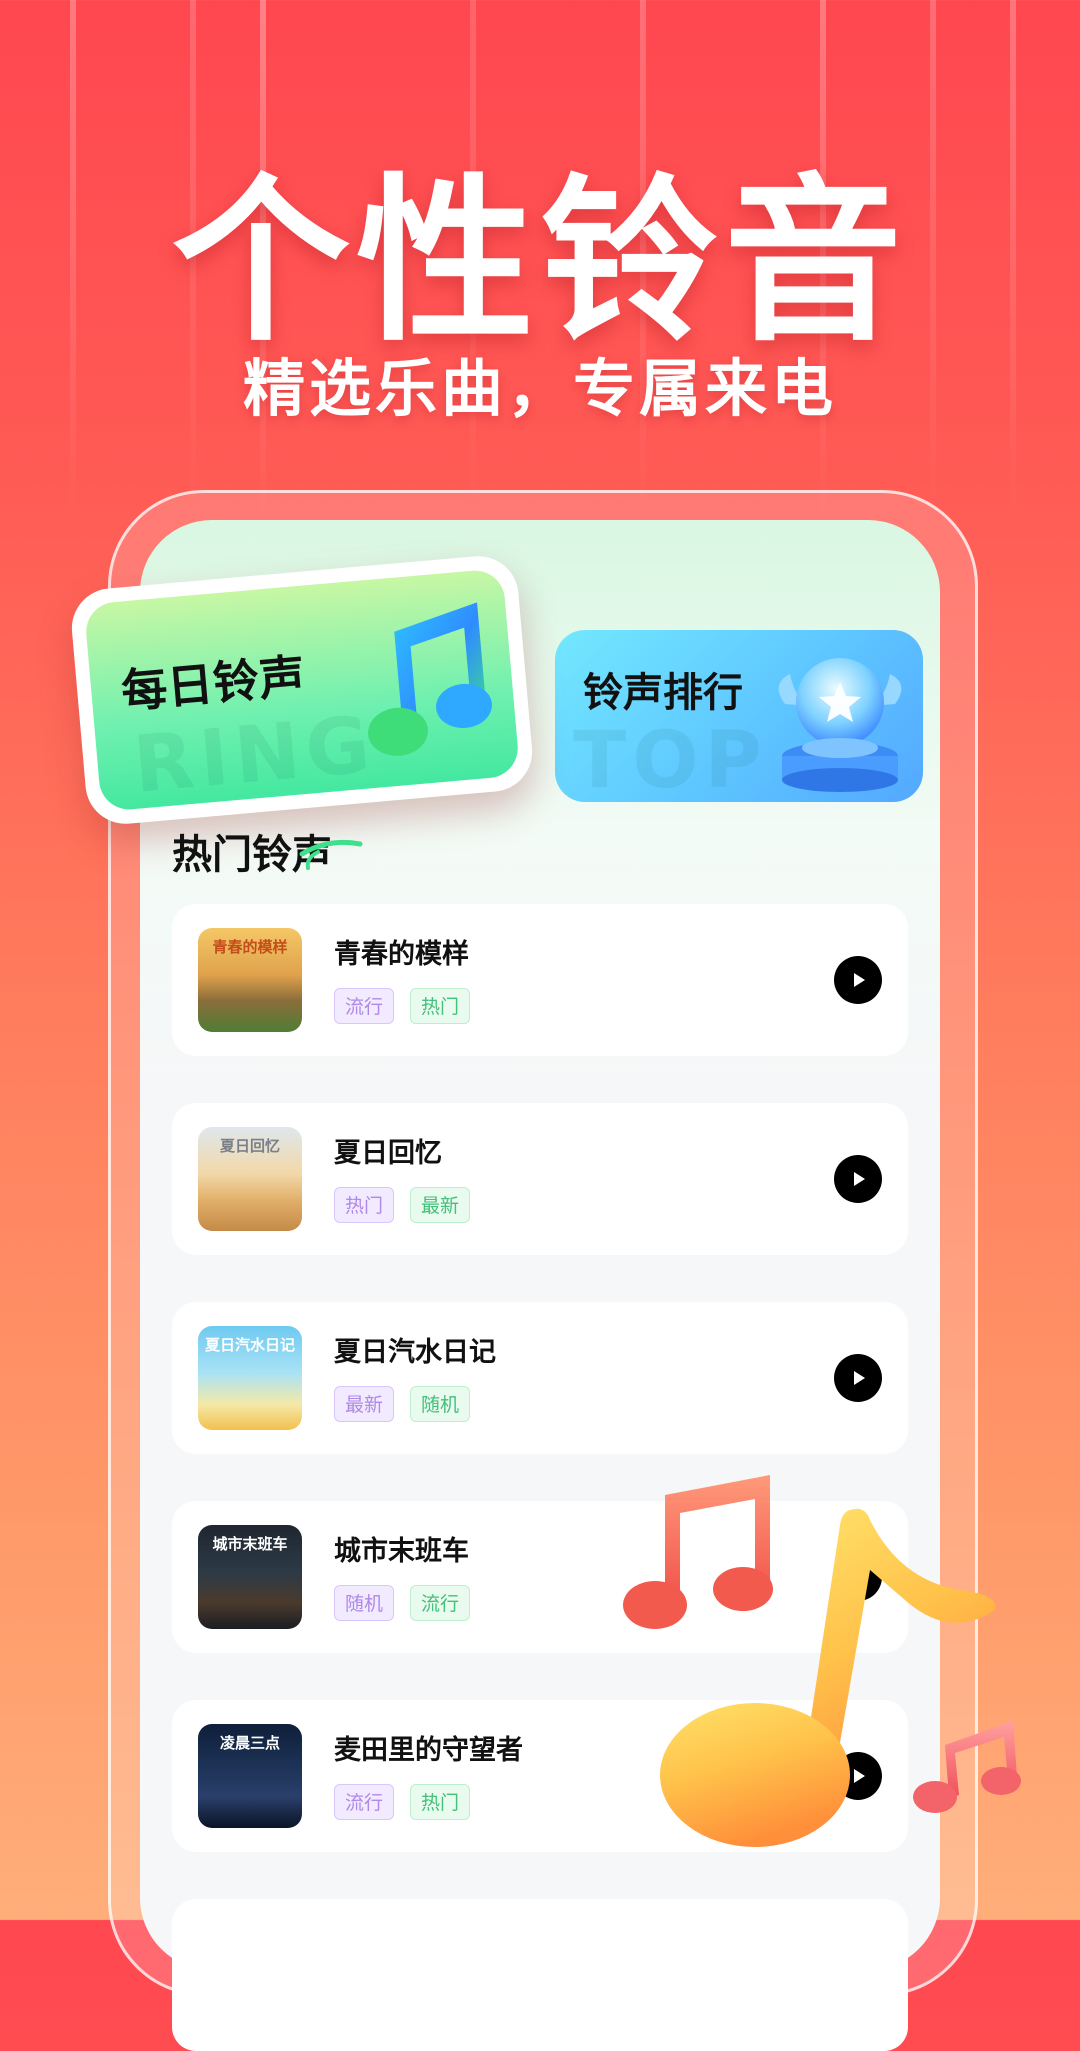 Image resolution: width=1080 pixels, height=2051 pixels. What do you see at coordinates (331, 854) in the screenshot?
I see `swoosh-decoration` at bounding box center [331, 854].